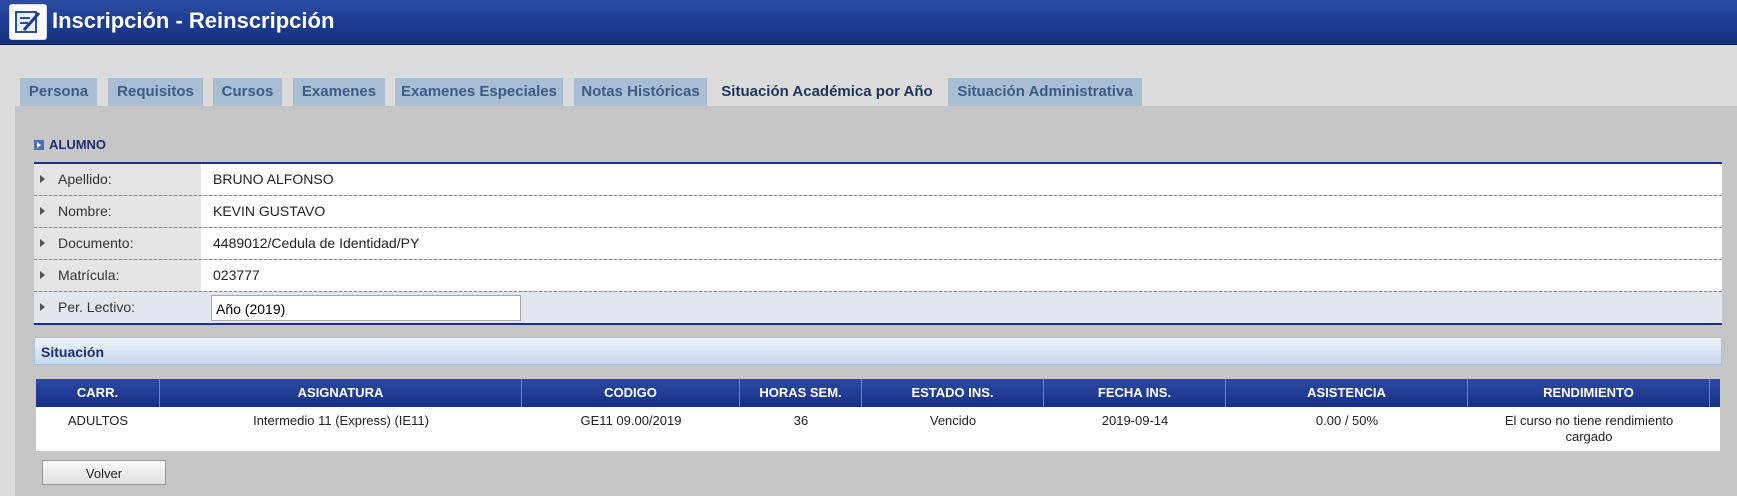 The width and height of the screenshot is (1737, 496). What do you see at coordinates (104, 472) in the screenshot?
I see `volver-button: Volver` at bounding box center [104, 472].